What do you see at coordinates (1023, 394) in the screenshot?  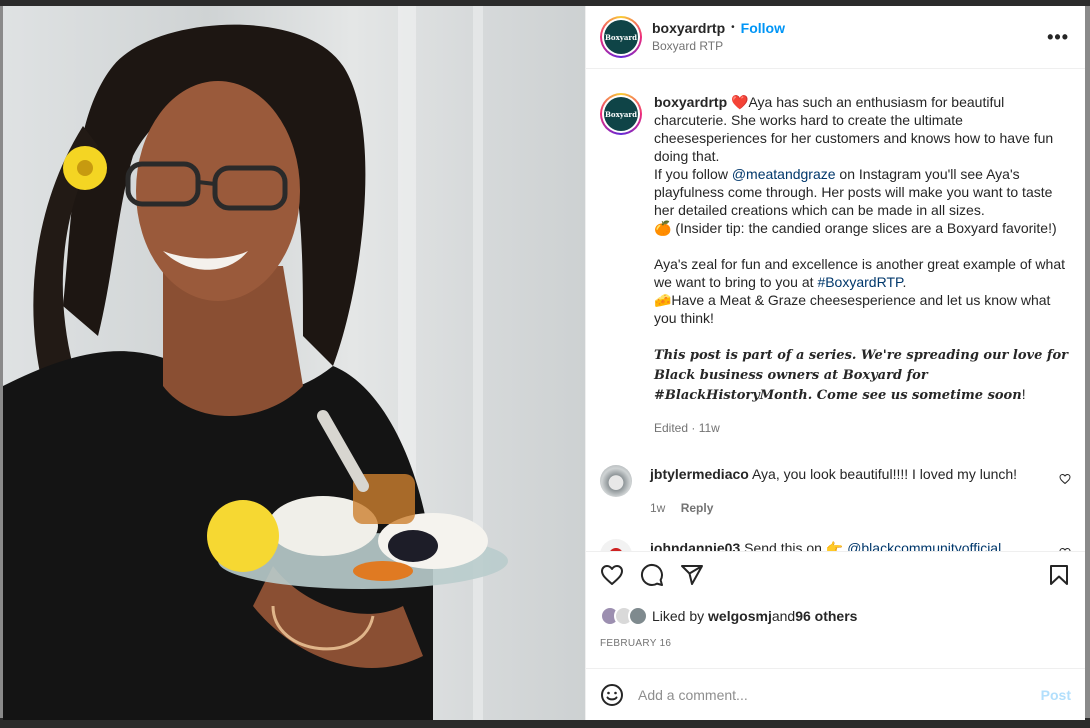 I see `caption-series-end: !` at bounding box center [1023, 394].